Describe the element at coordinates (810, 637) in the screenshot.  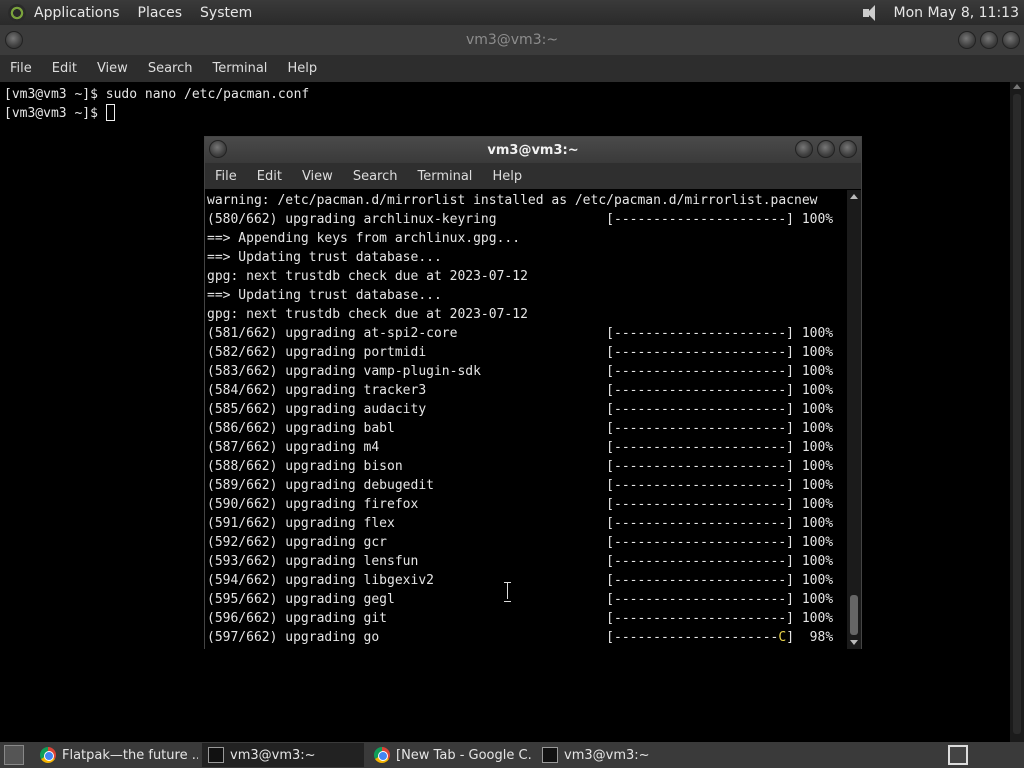
I see `progress-percent: ] 98%` at that location.